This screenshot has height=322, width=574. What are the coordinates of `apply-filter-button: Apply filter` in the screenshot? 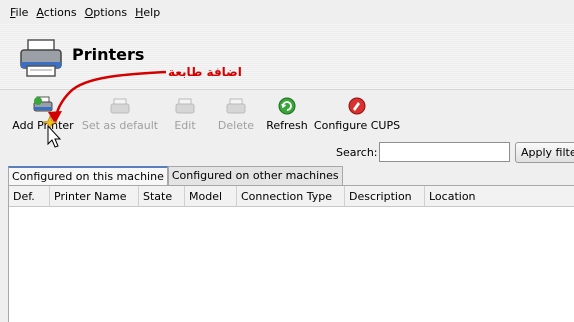 It's located at (544, 152).